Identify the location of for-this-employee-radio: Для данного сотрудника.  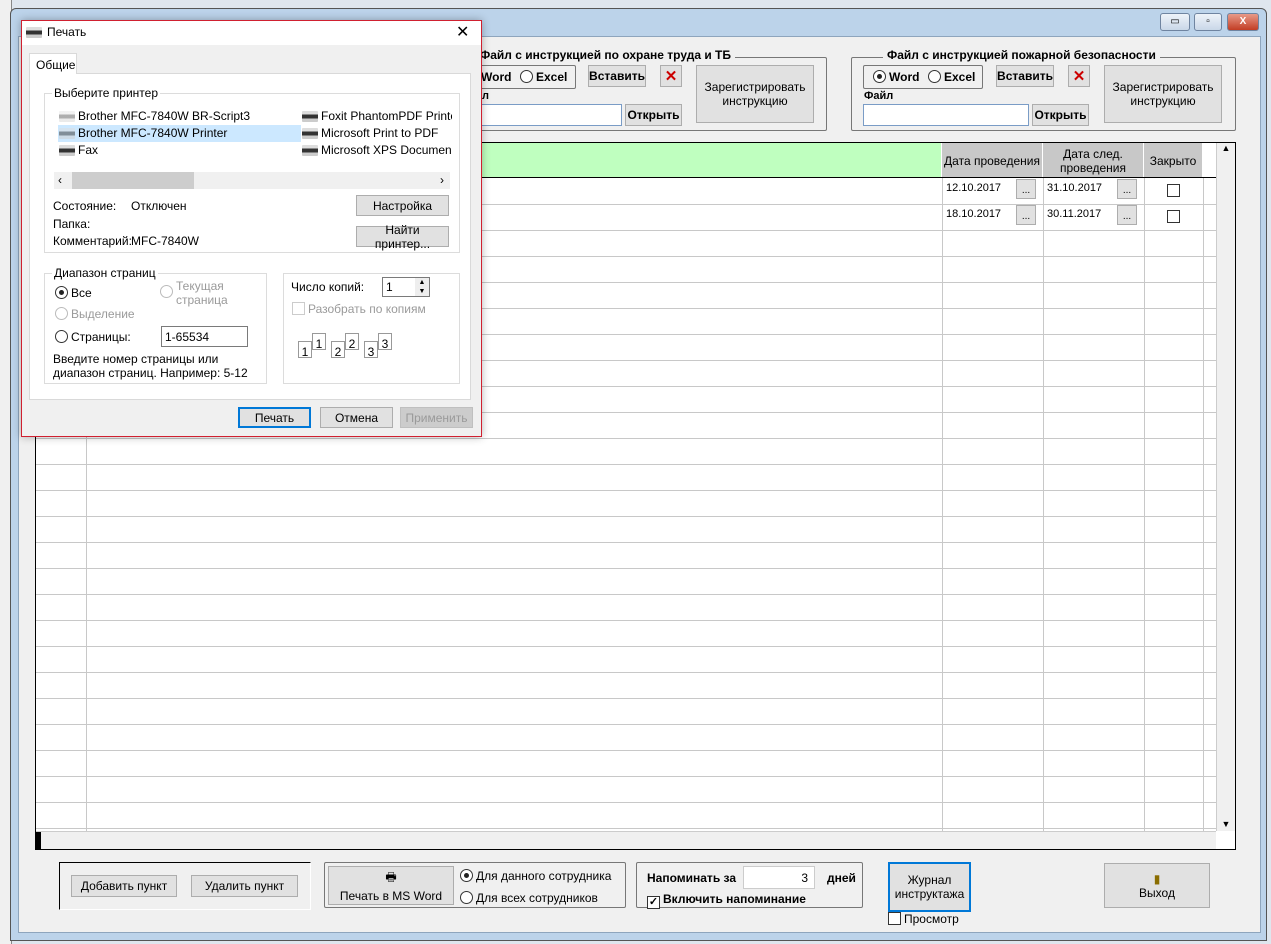
(535, 876).